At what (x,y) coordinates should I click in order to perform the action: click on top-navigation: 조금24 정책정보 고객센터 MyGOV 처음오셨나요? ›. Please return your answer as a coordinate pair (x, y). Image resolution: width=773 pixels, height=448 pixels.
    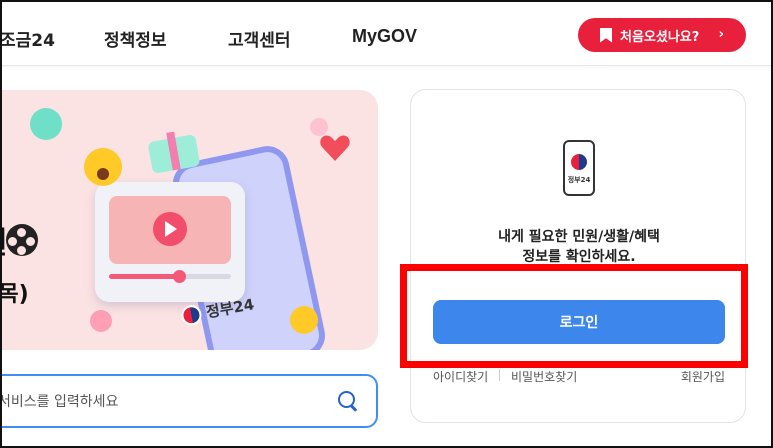
    Looking at the image, I should click on (386, 33).